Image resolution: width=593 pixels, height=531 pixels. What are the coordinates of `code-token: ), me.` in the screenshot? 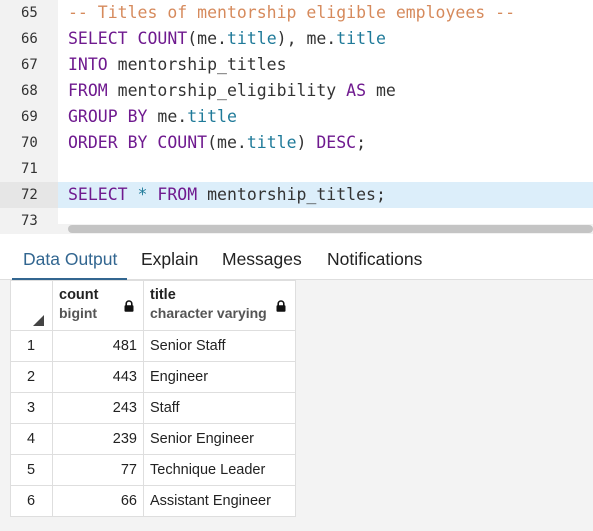 It's located at (306, 38).